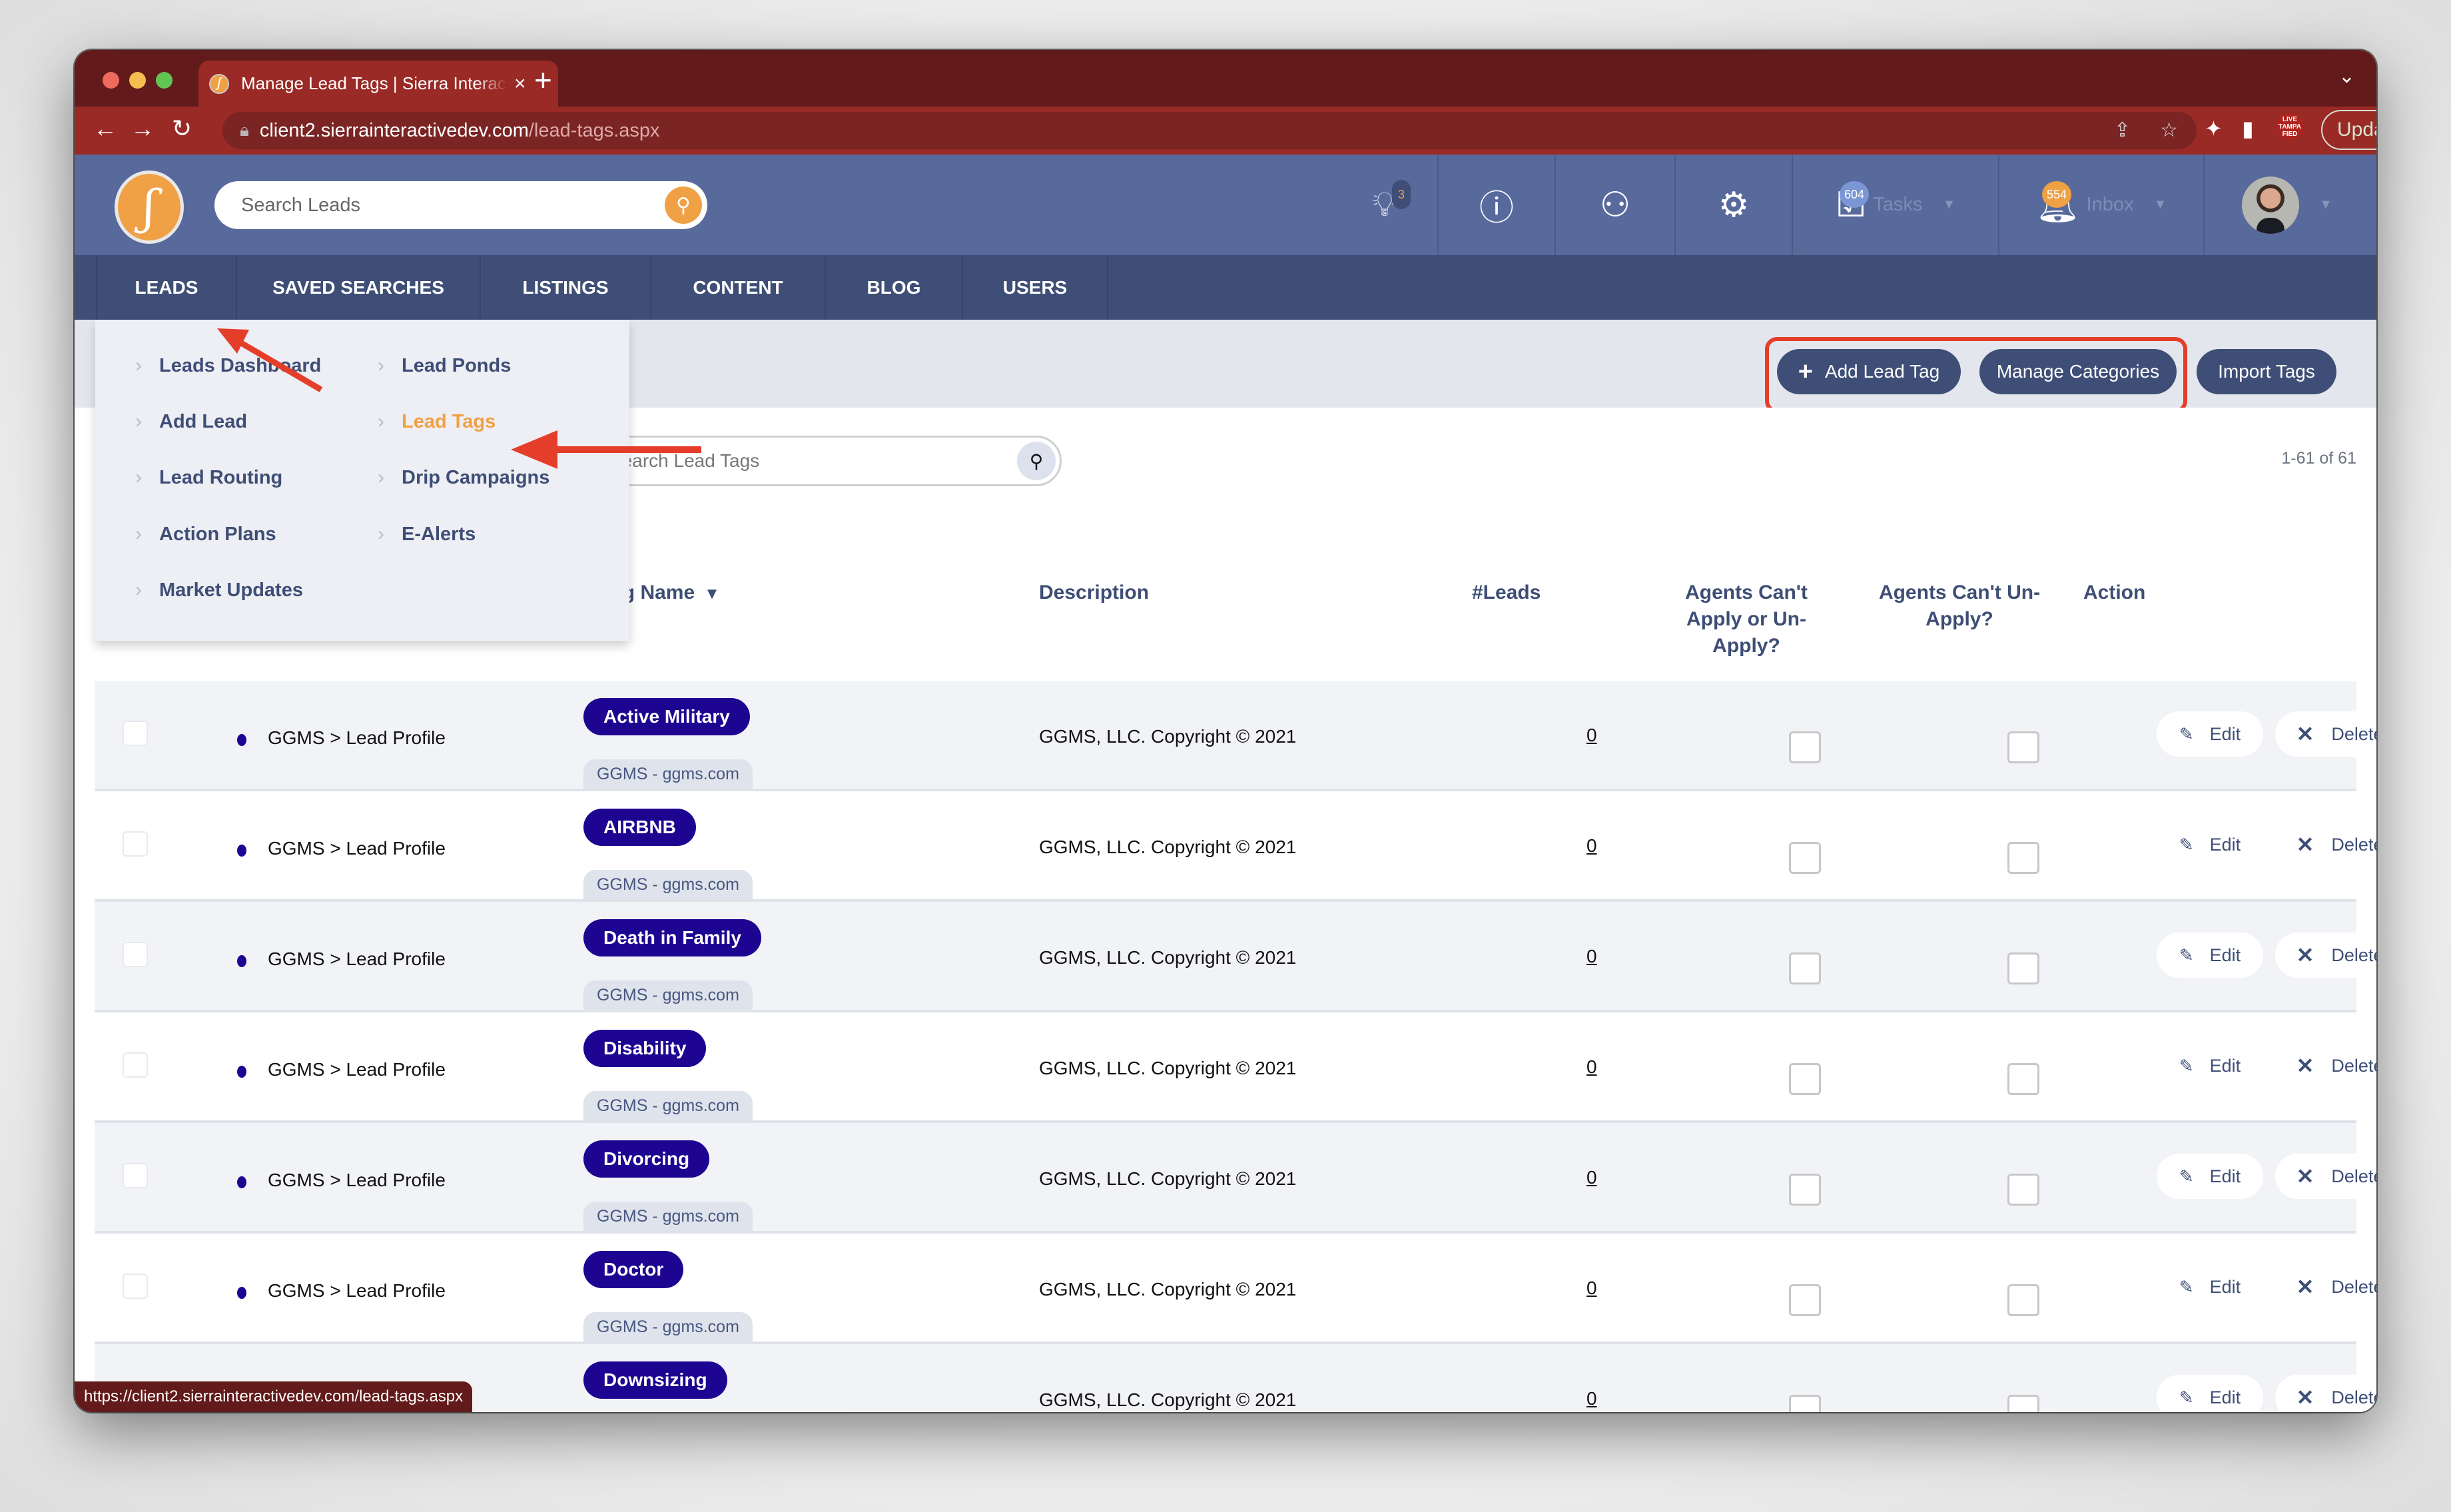 The height and width of the screenshot is (1512, 2451). I want to click on column-header-agents-cant-unapply: Agents Can't Un-Apply?, so click(1959, 606).